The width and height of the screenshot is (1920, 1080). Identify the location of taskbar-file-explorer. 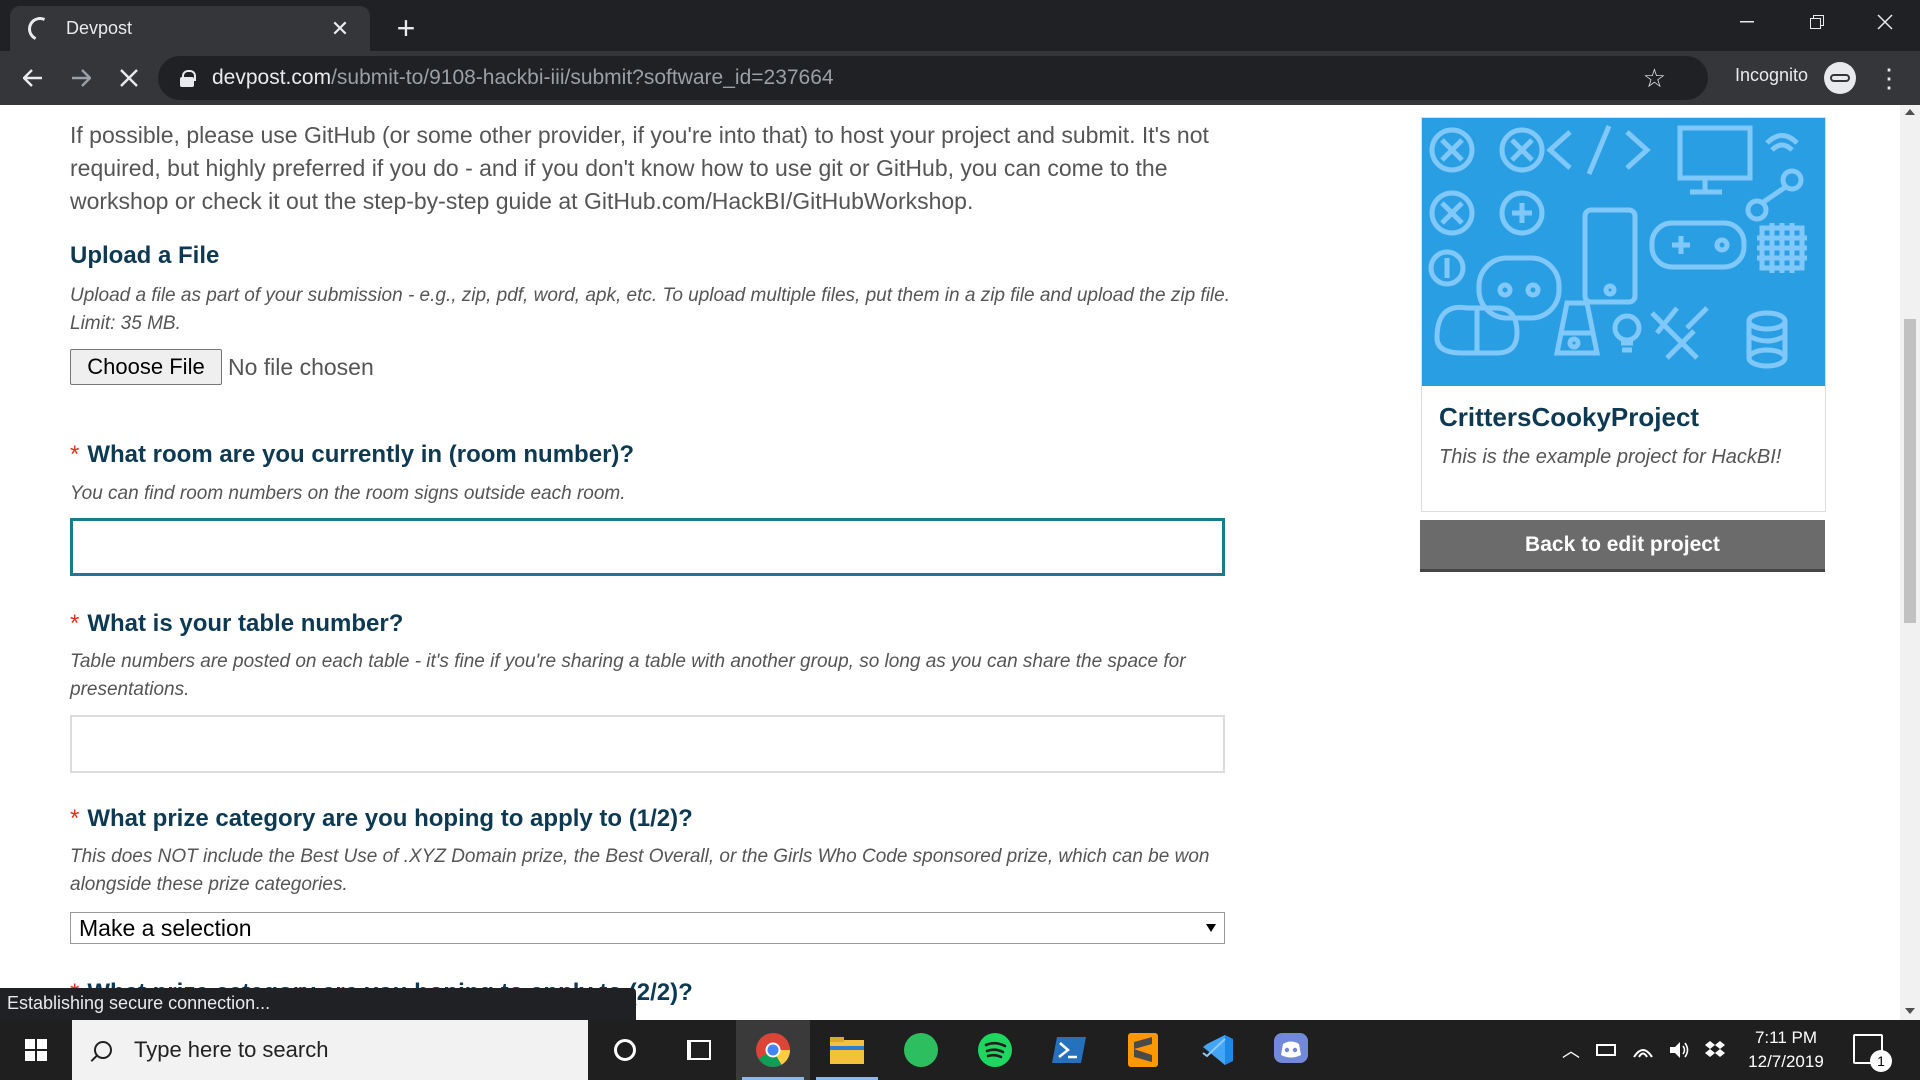
(847, 1050).